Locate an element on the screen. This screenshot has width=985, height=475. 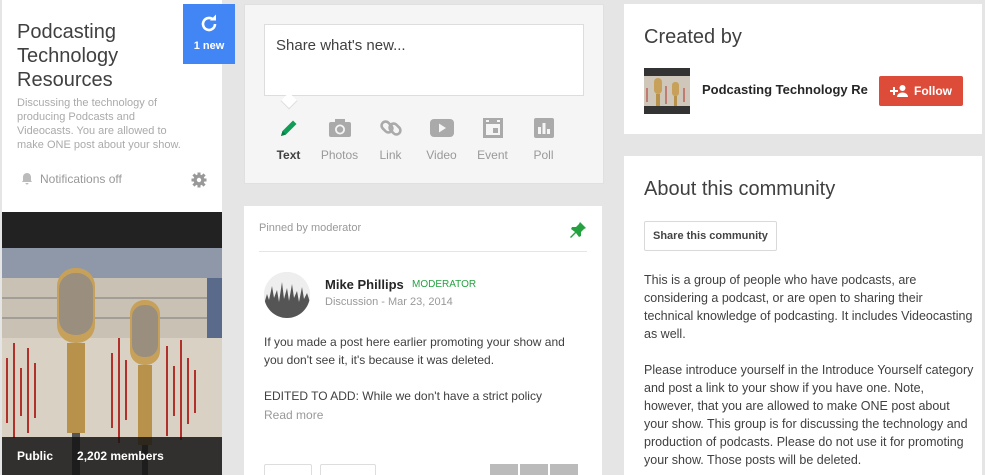
notifications-toggle: Notifications off is located at coordinates (71, 179).